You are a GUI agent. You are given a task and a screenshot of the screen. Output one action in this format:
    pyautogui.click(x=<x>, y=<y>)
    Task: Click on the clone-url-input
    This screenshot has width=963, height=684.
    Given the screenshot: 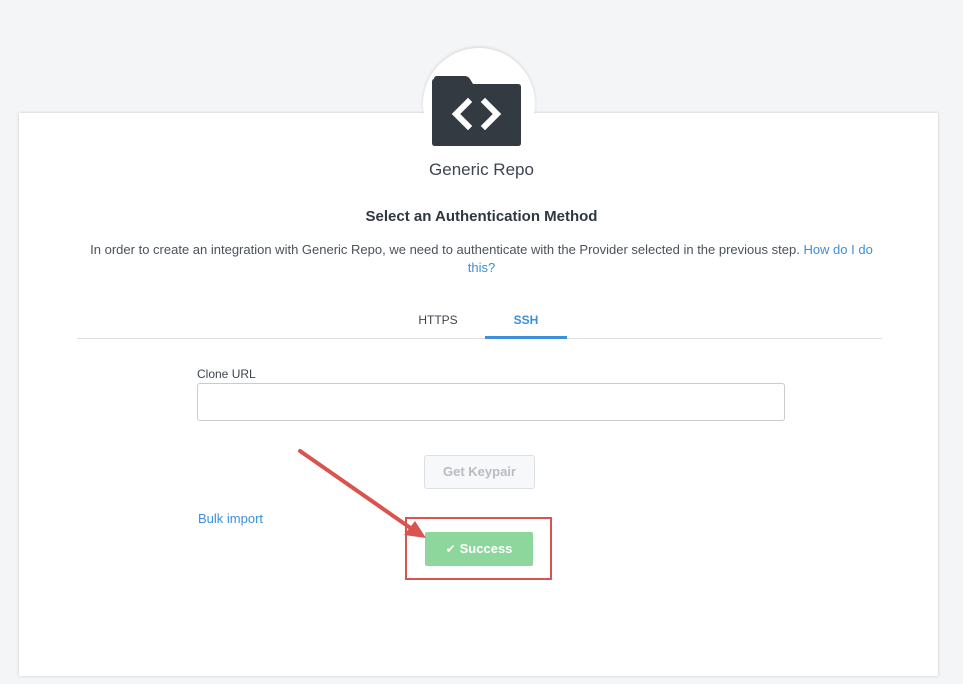 What is the action you would take?
    pyautogui.click(x=491, y=402)
    